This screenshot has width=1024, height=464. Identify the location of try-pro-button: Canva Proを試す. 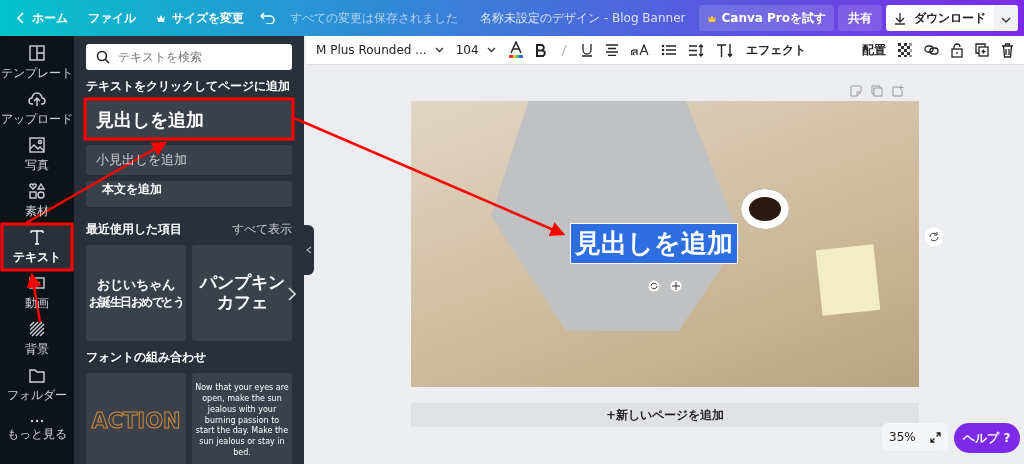
(766, 18).